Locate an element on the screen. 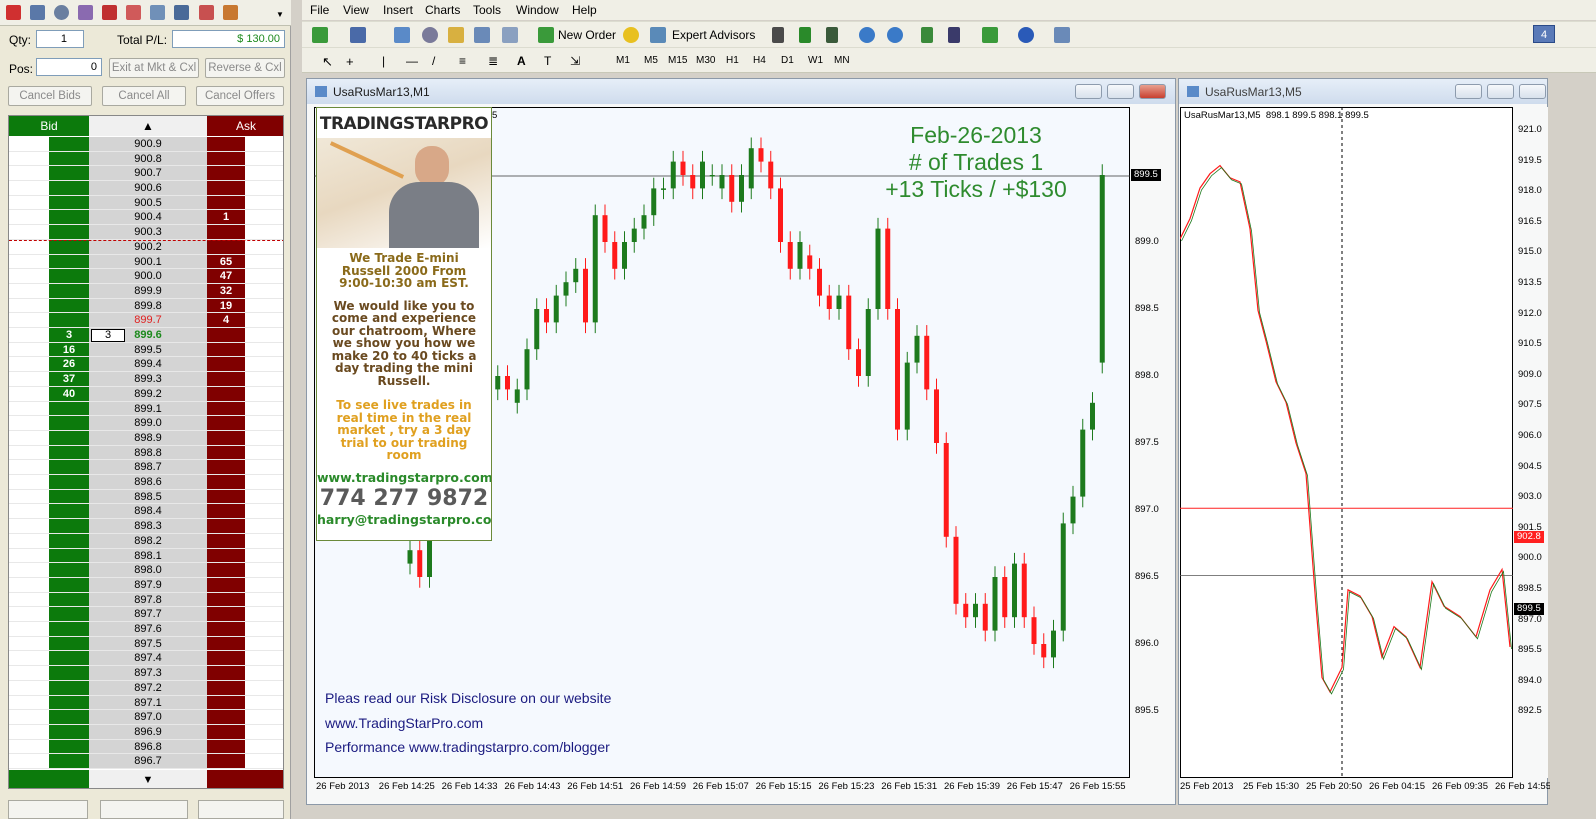 This screenshot has width=1596, height=819. chart-shift-icon is located at coordinates (927, 35).